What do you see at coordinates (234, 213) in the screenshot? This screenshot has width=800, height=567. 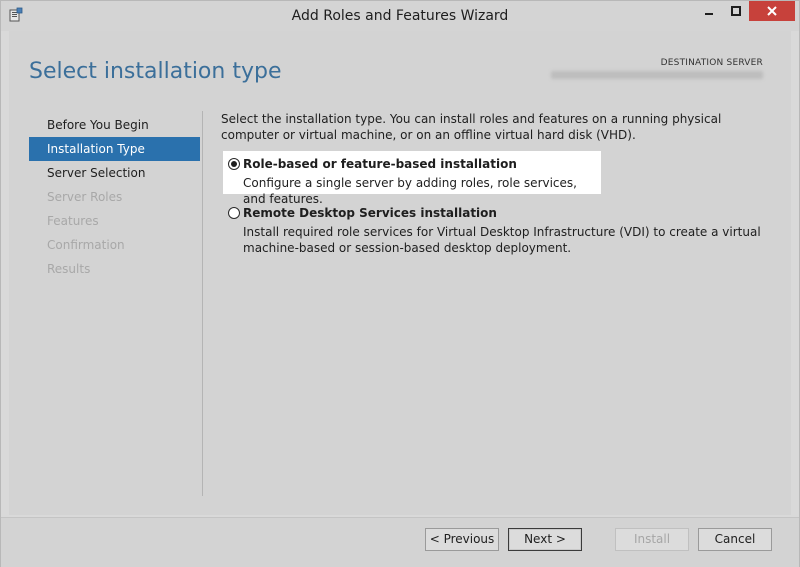 I see `radio-remote-desktop` at bounding box center [234, 213].